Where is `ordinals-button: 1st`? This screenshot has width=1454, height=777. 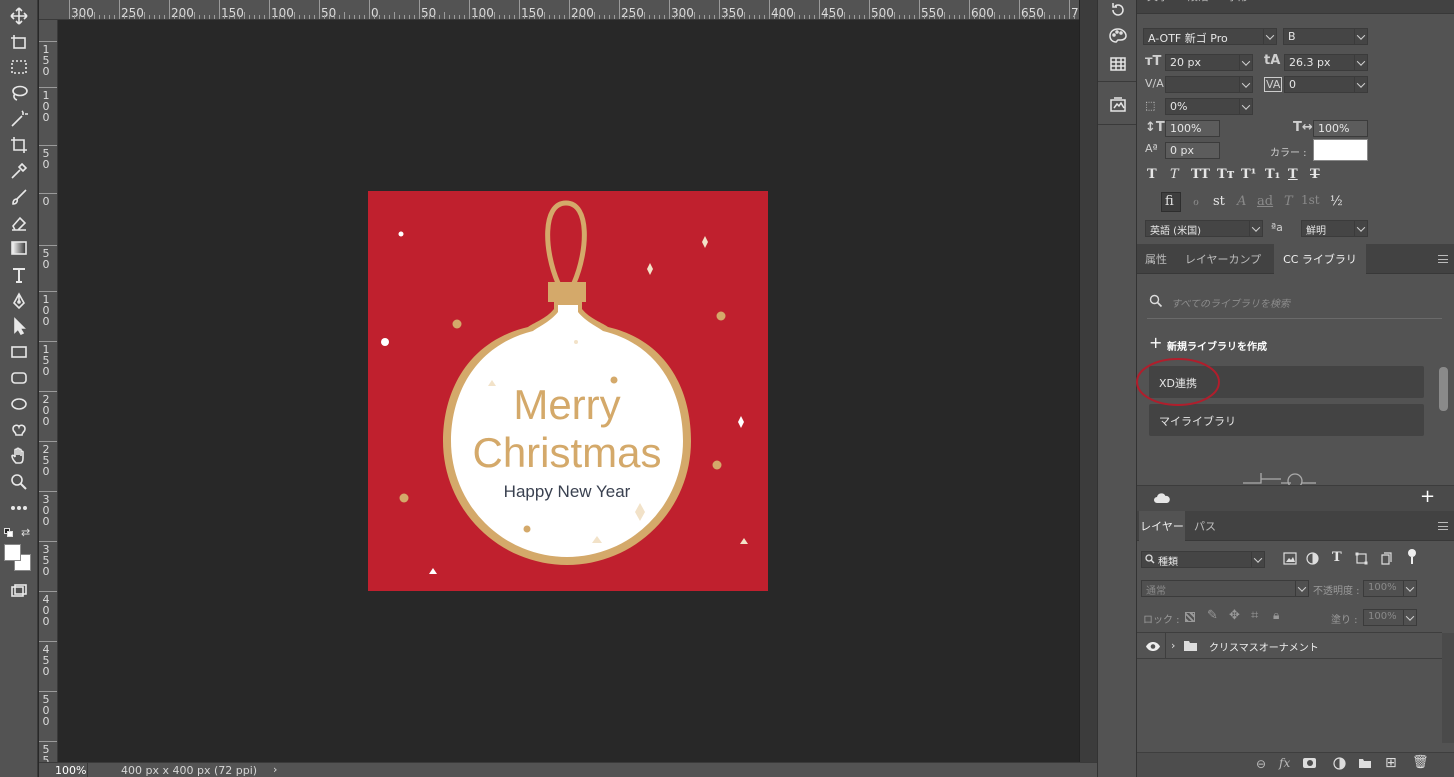 ordinals-button: 1st is located at coordinates (1310, 200).